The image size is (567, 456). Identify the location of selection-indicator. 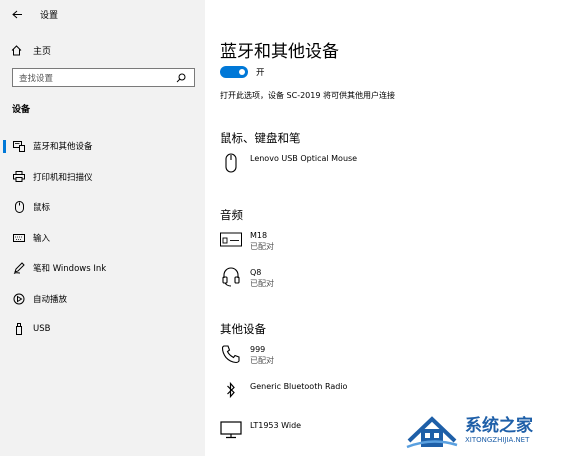
(4, 146).